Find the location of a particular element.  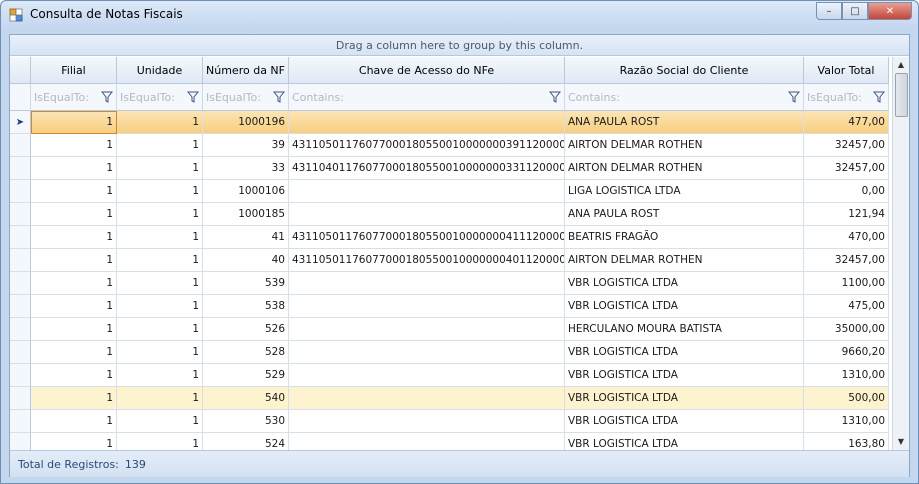

cell-numero-nf: 526 is located at coordinates (246, 329).